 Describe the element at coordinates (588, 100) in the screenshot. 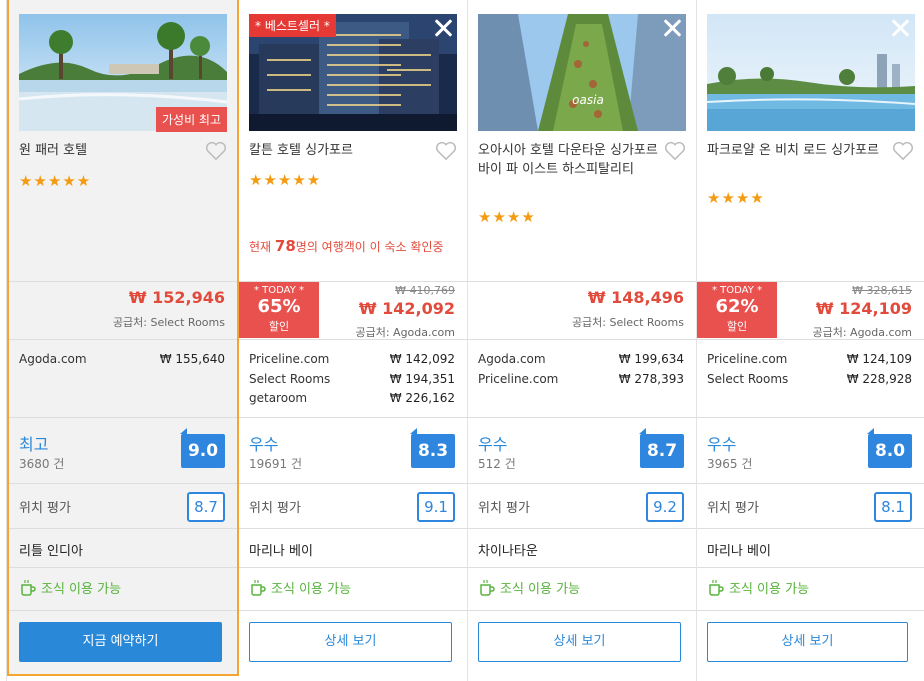

I see `svg-text: oasia` at that location.